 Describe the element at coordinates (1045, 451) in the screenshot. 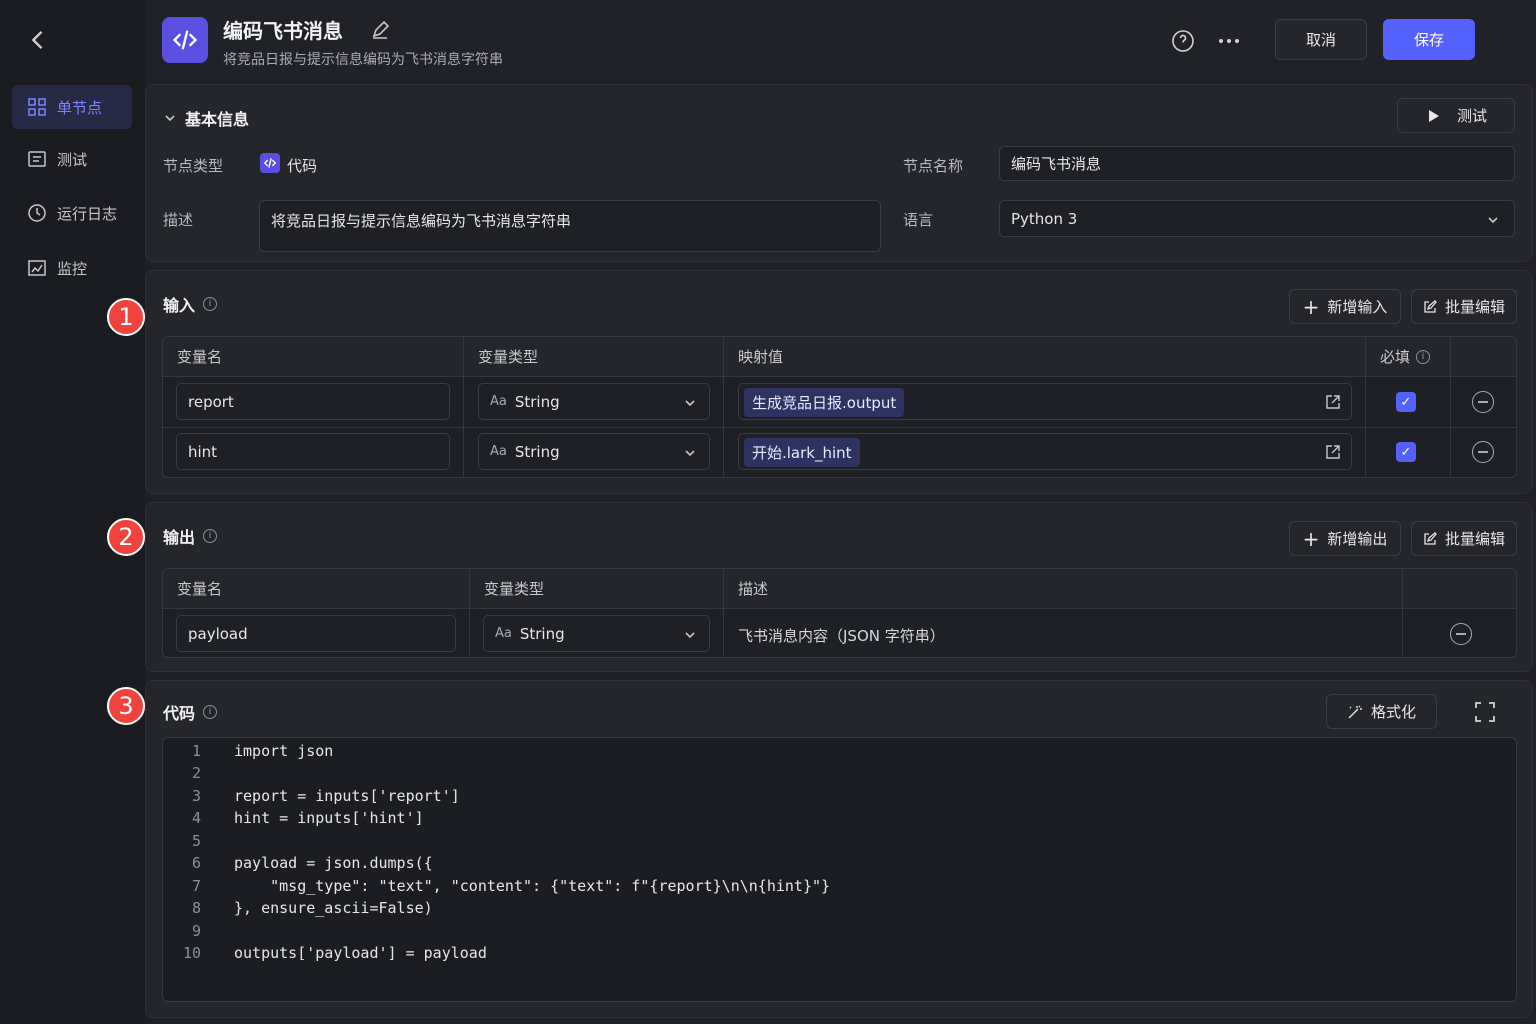

I see `mapping-value-field: 开始.lark_hint` at that location.